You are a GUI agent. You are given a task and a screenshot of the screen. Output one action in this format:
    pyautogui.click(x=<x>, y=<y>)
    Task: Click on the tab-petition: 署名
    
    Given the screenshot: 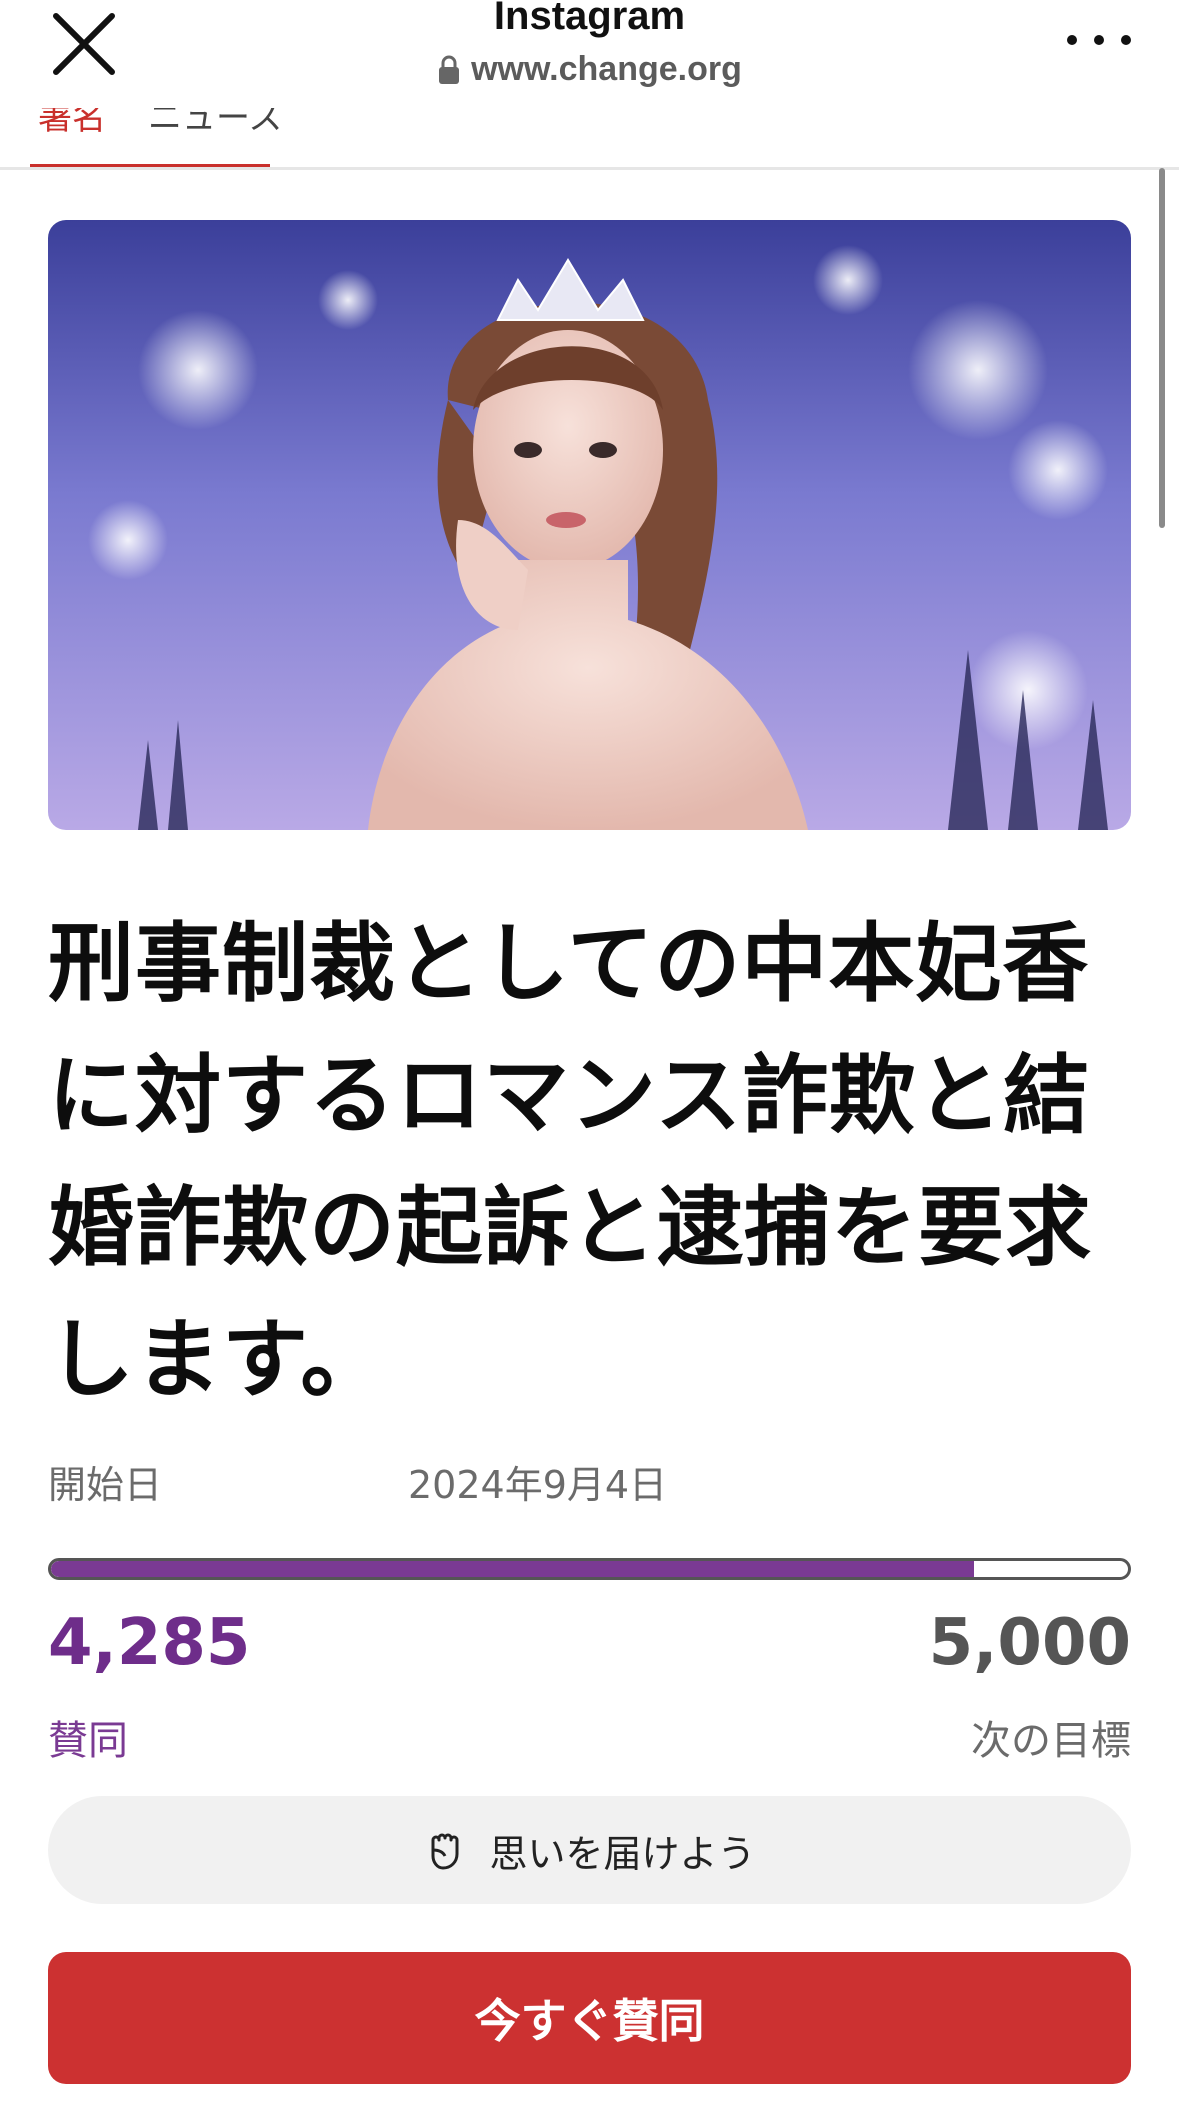 What is the action you would take?
    pyautogui.click(x=72, y=123)
    